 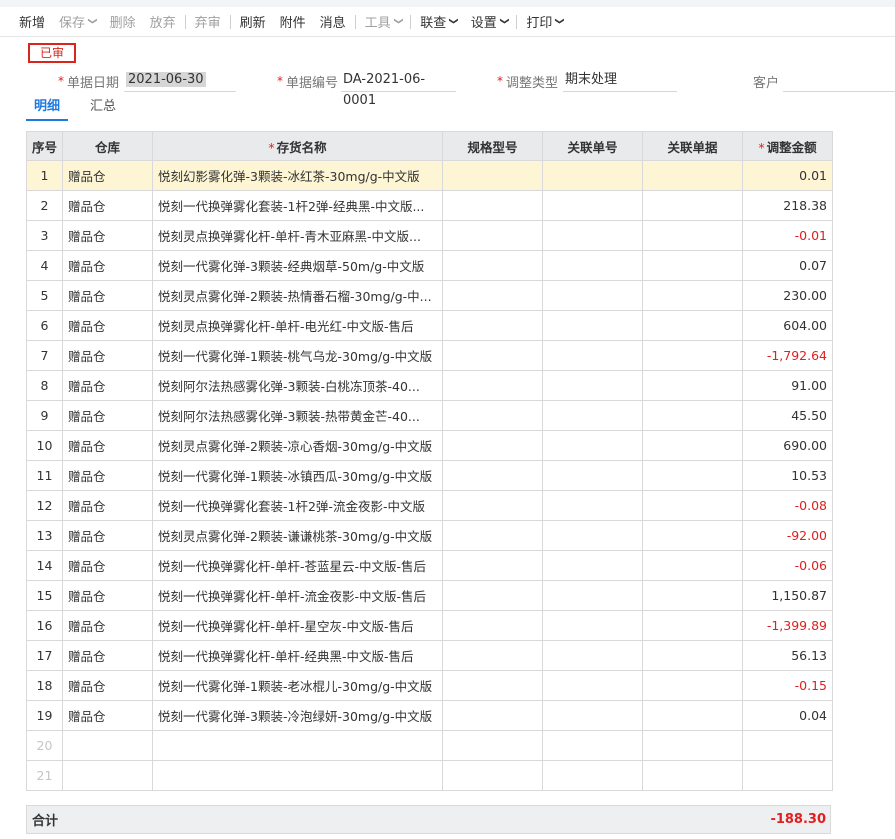 I want to click on cell-amount: -0.06, so click(x=788, y=565).